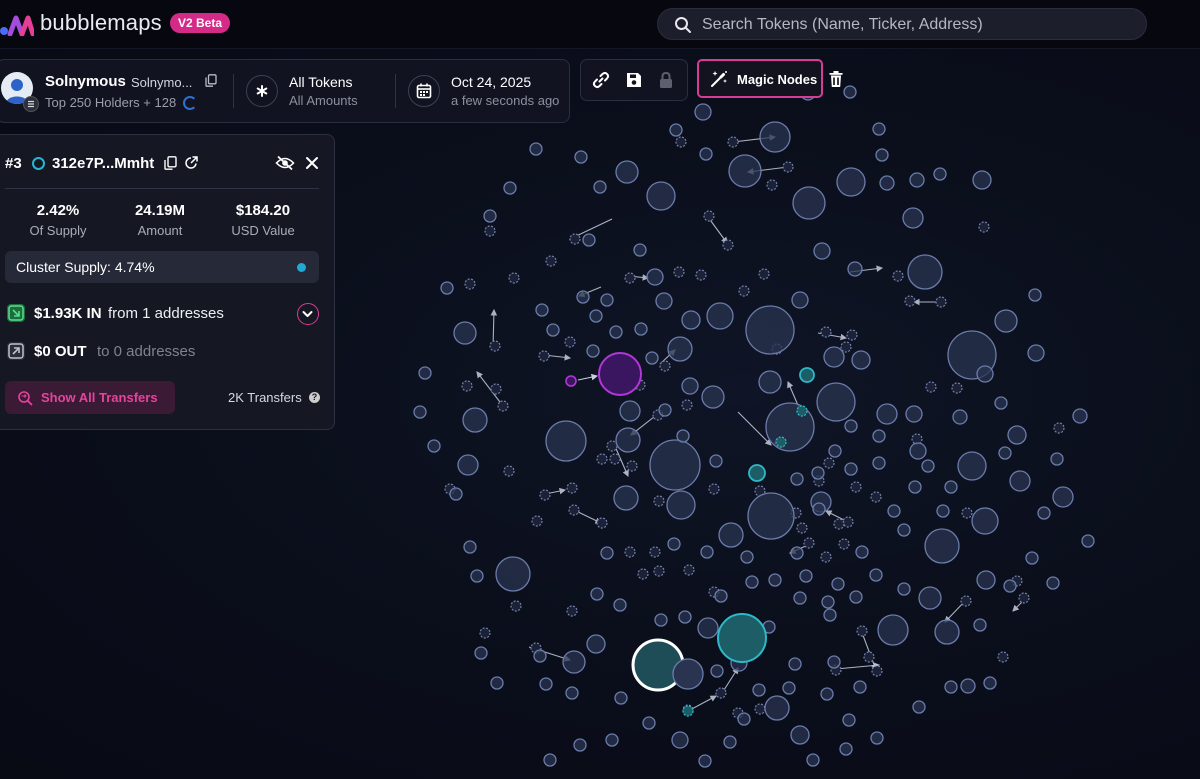 Image resolution: width=1200 pixels, height=779 pixels. I want to click on trash-icon, so click(836, 79).